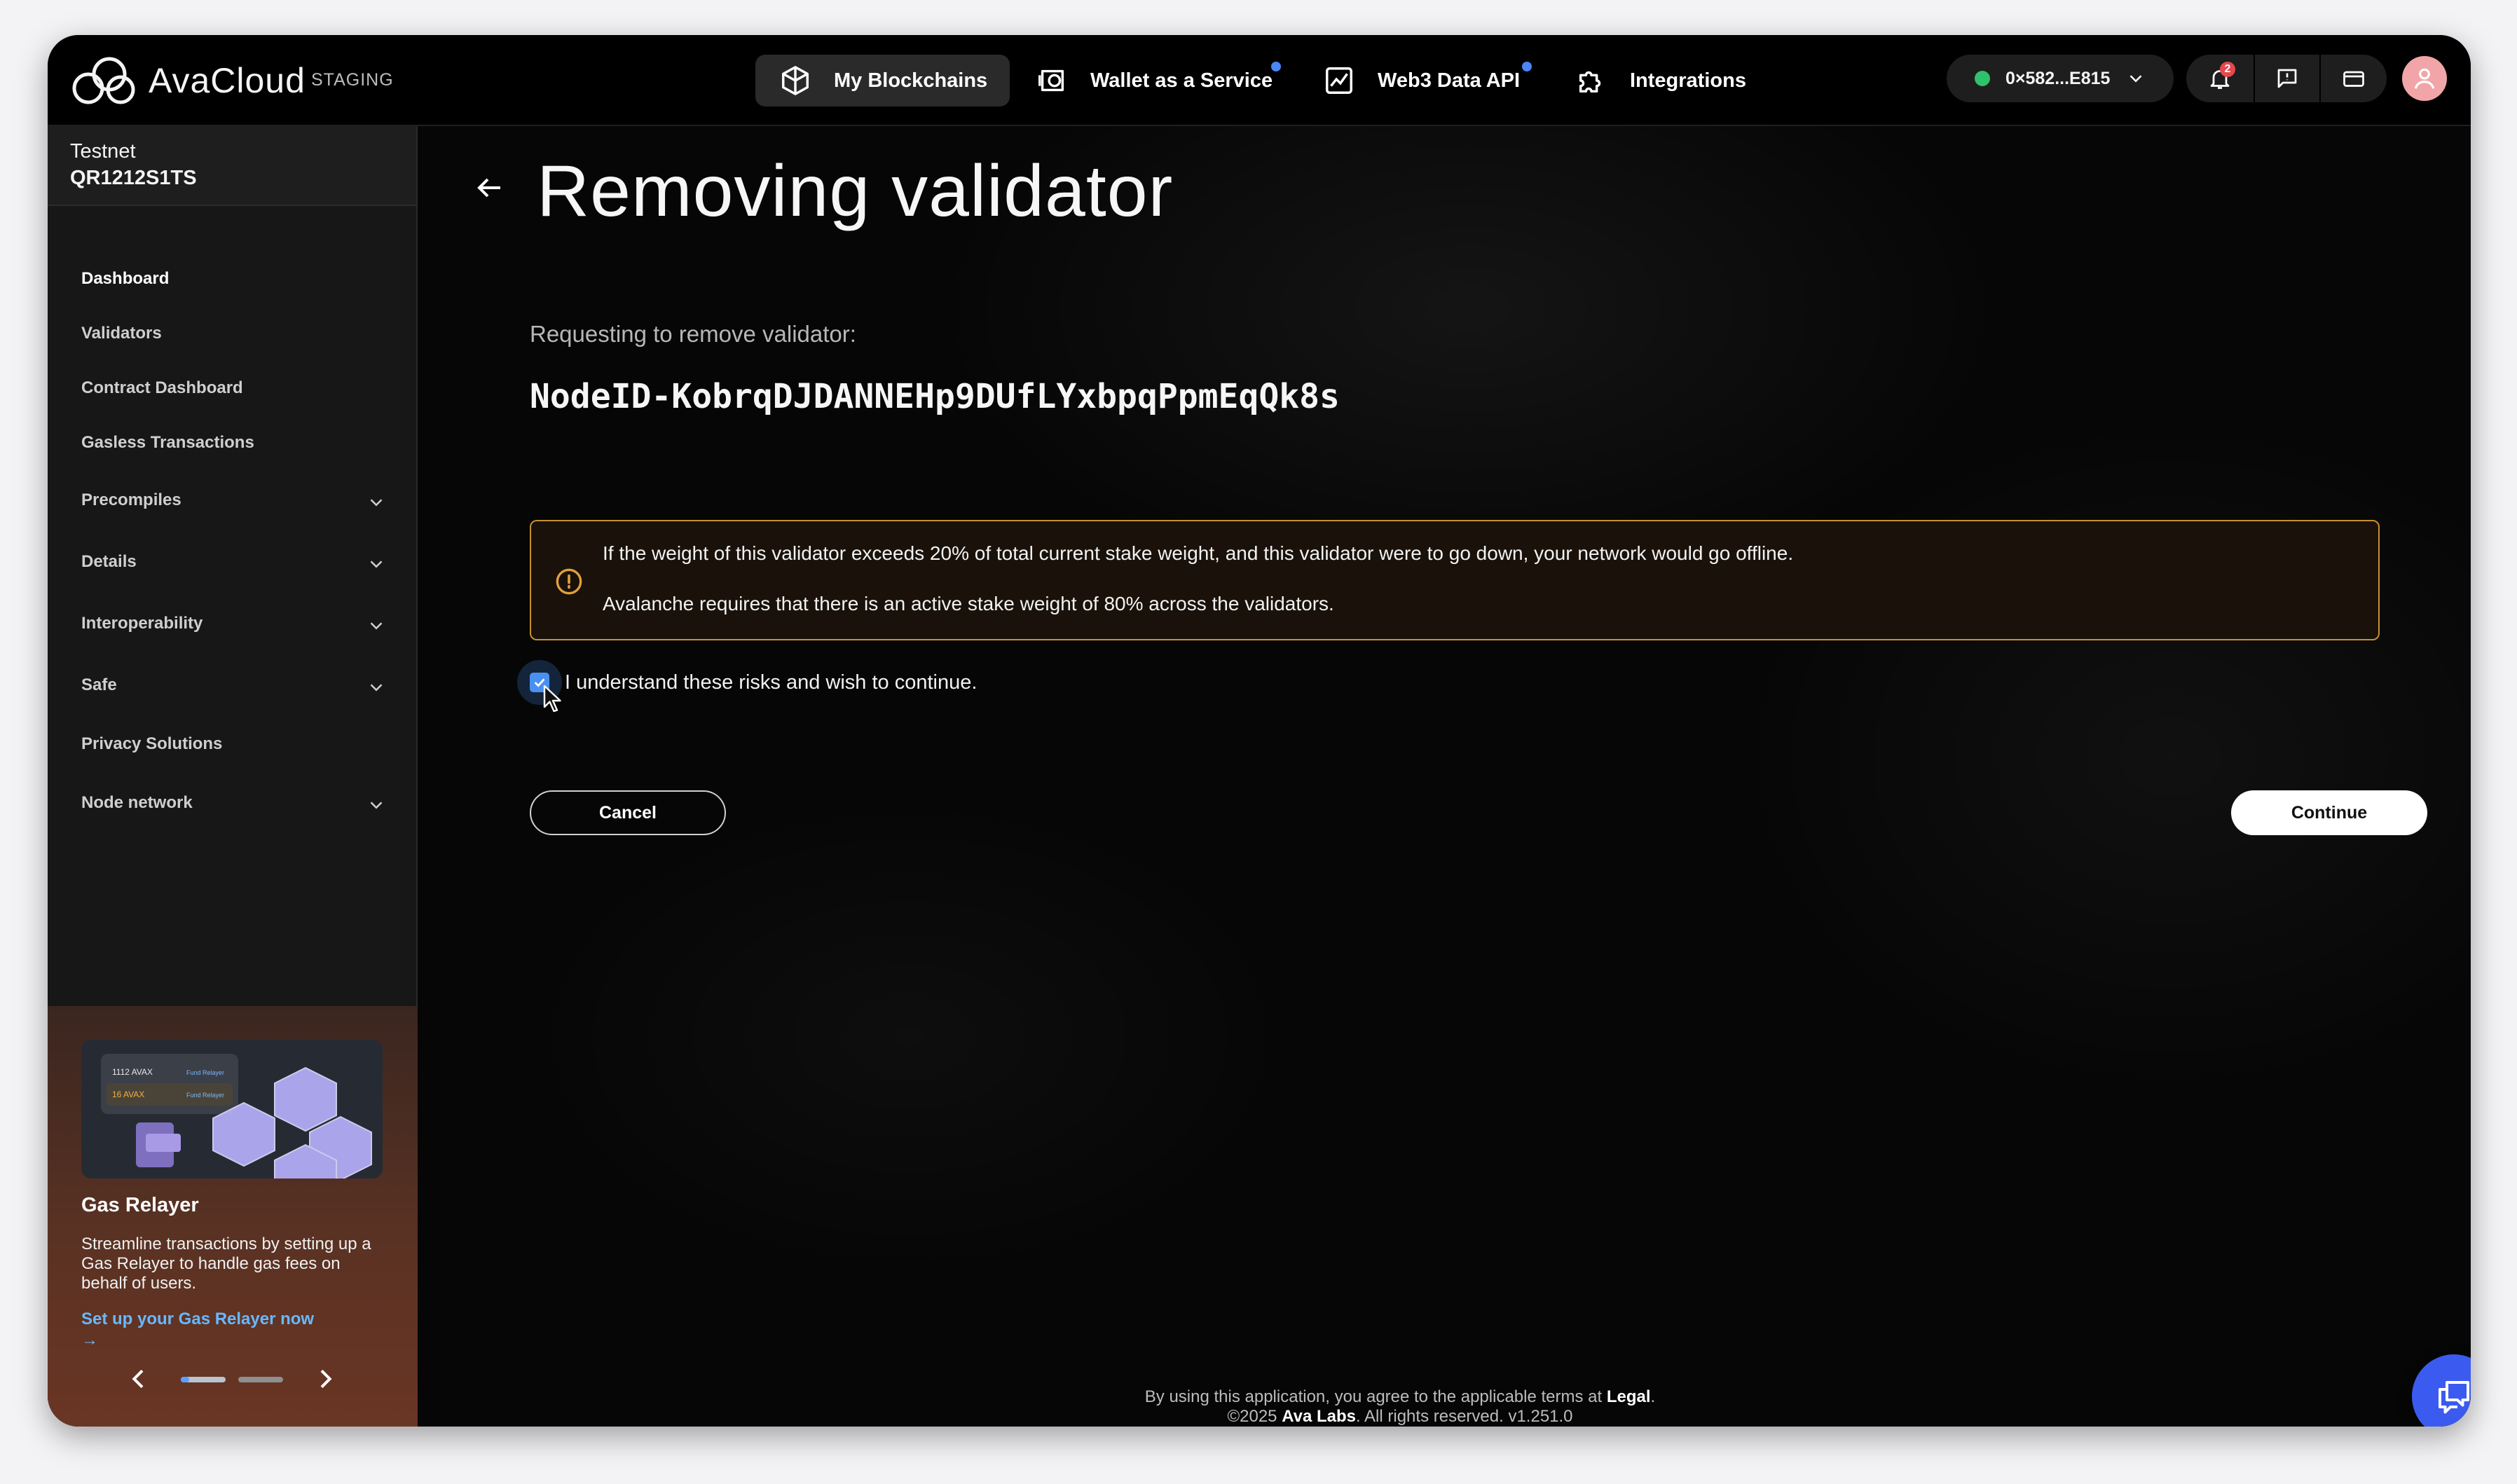 This screenshot has width=2517, height=1484. Describe the element at coordinates (234, 744) in the screenshot. I see `sidebar-item-privacy-solutions: Privacy Solutions` at that location.